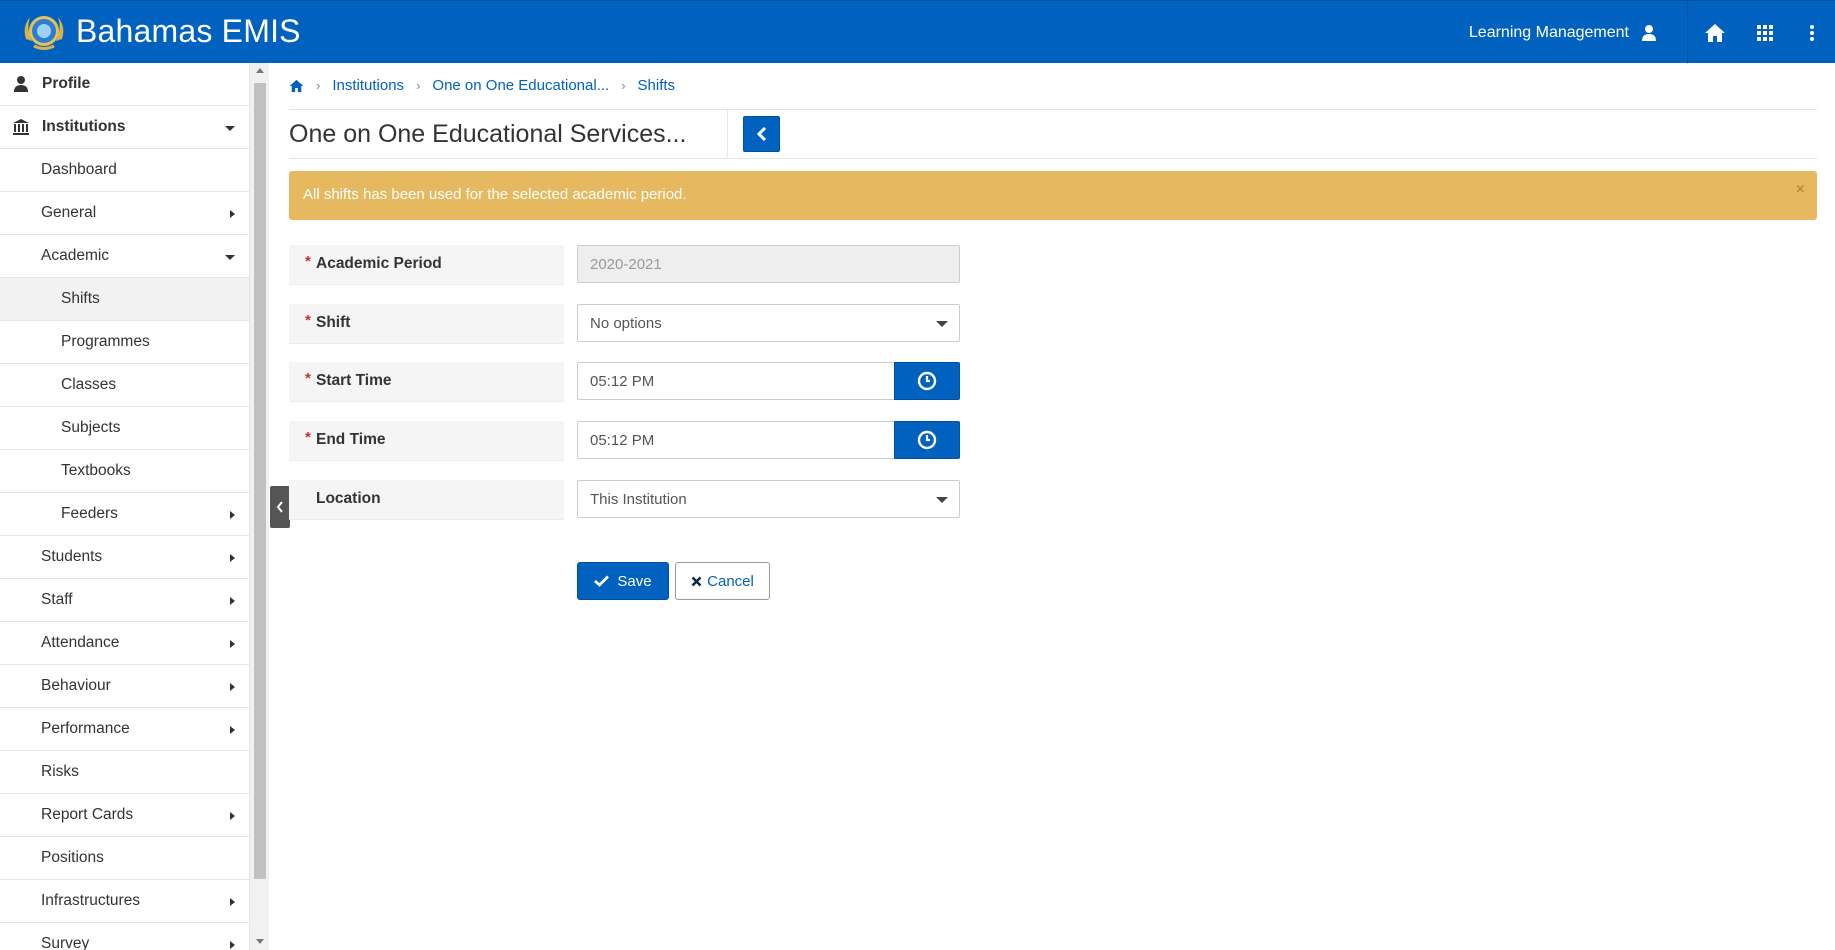 The image size is (1835, 950). I want to click on back-button, so click(761, 134).